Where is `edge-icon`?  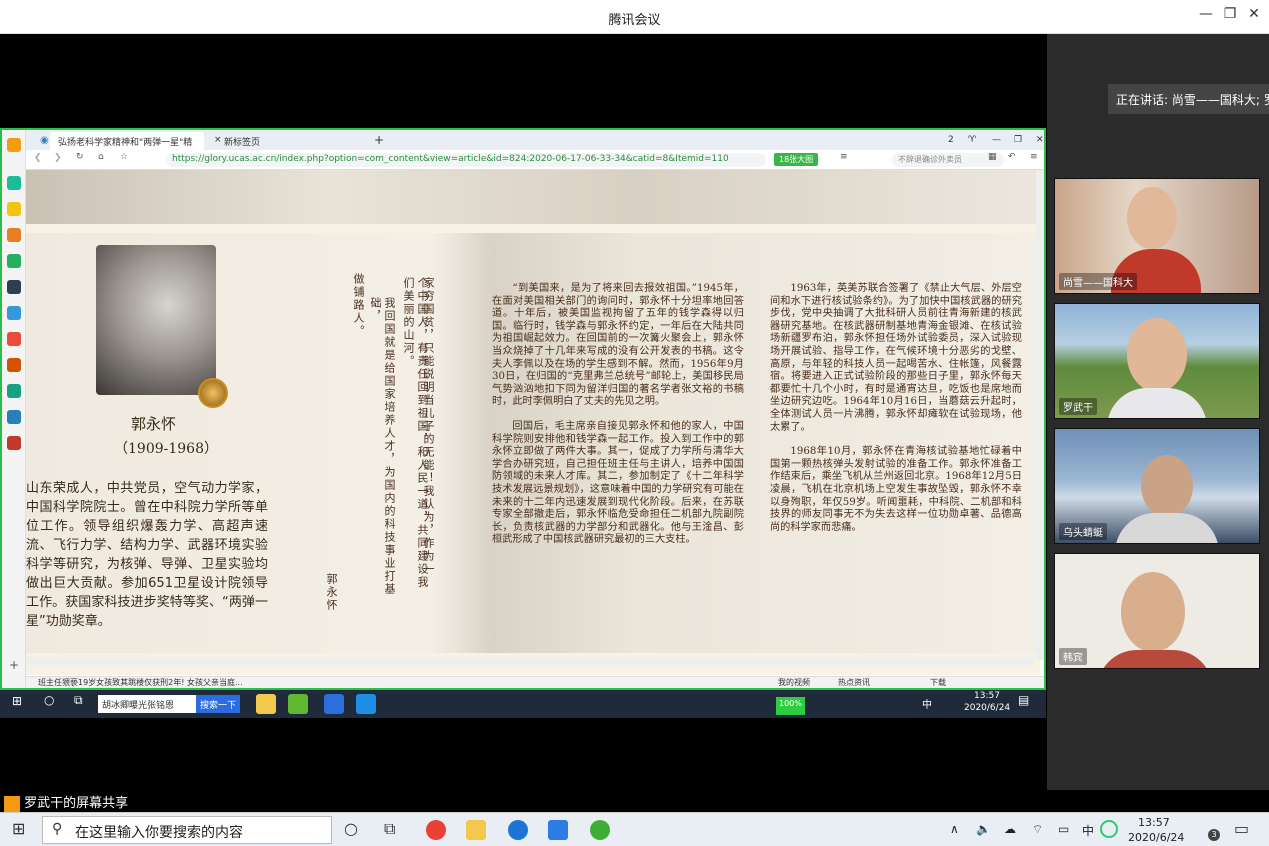 edge-icon is located at coordinates (518, 830).